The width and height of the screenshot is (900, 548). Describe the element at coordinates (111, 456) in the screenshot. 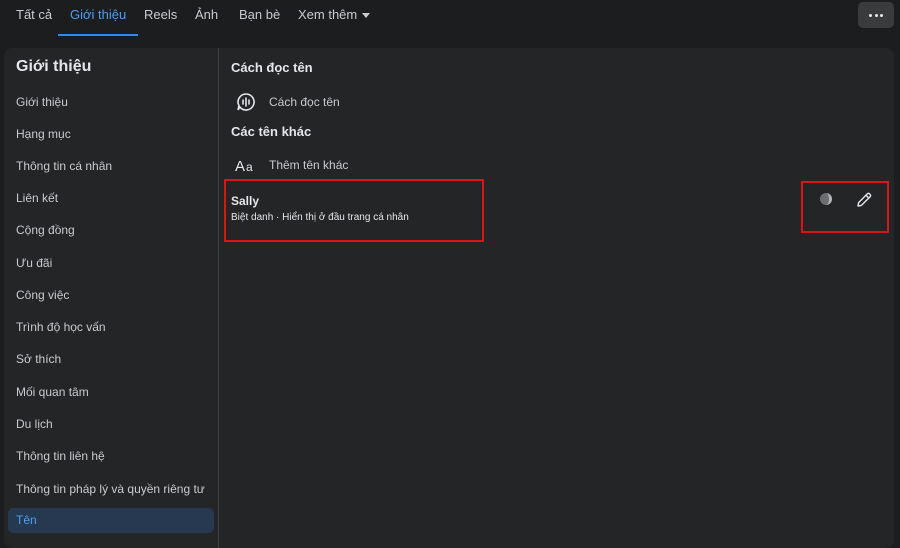

I see `sidebar-item-contact-info: Thông tin liên hệ` at that location.